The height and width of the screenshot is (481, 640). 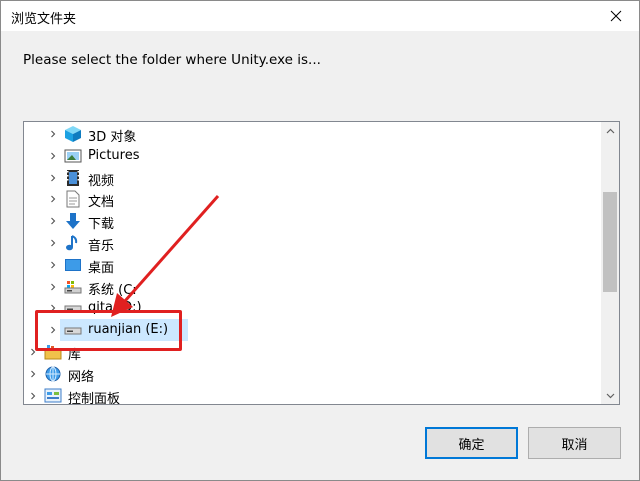 What do you see at coordinates (53, 395) in the screenshot?
I see `control-panel-icon` at bounding box center [53, 395].